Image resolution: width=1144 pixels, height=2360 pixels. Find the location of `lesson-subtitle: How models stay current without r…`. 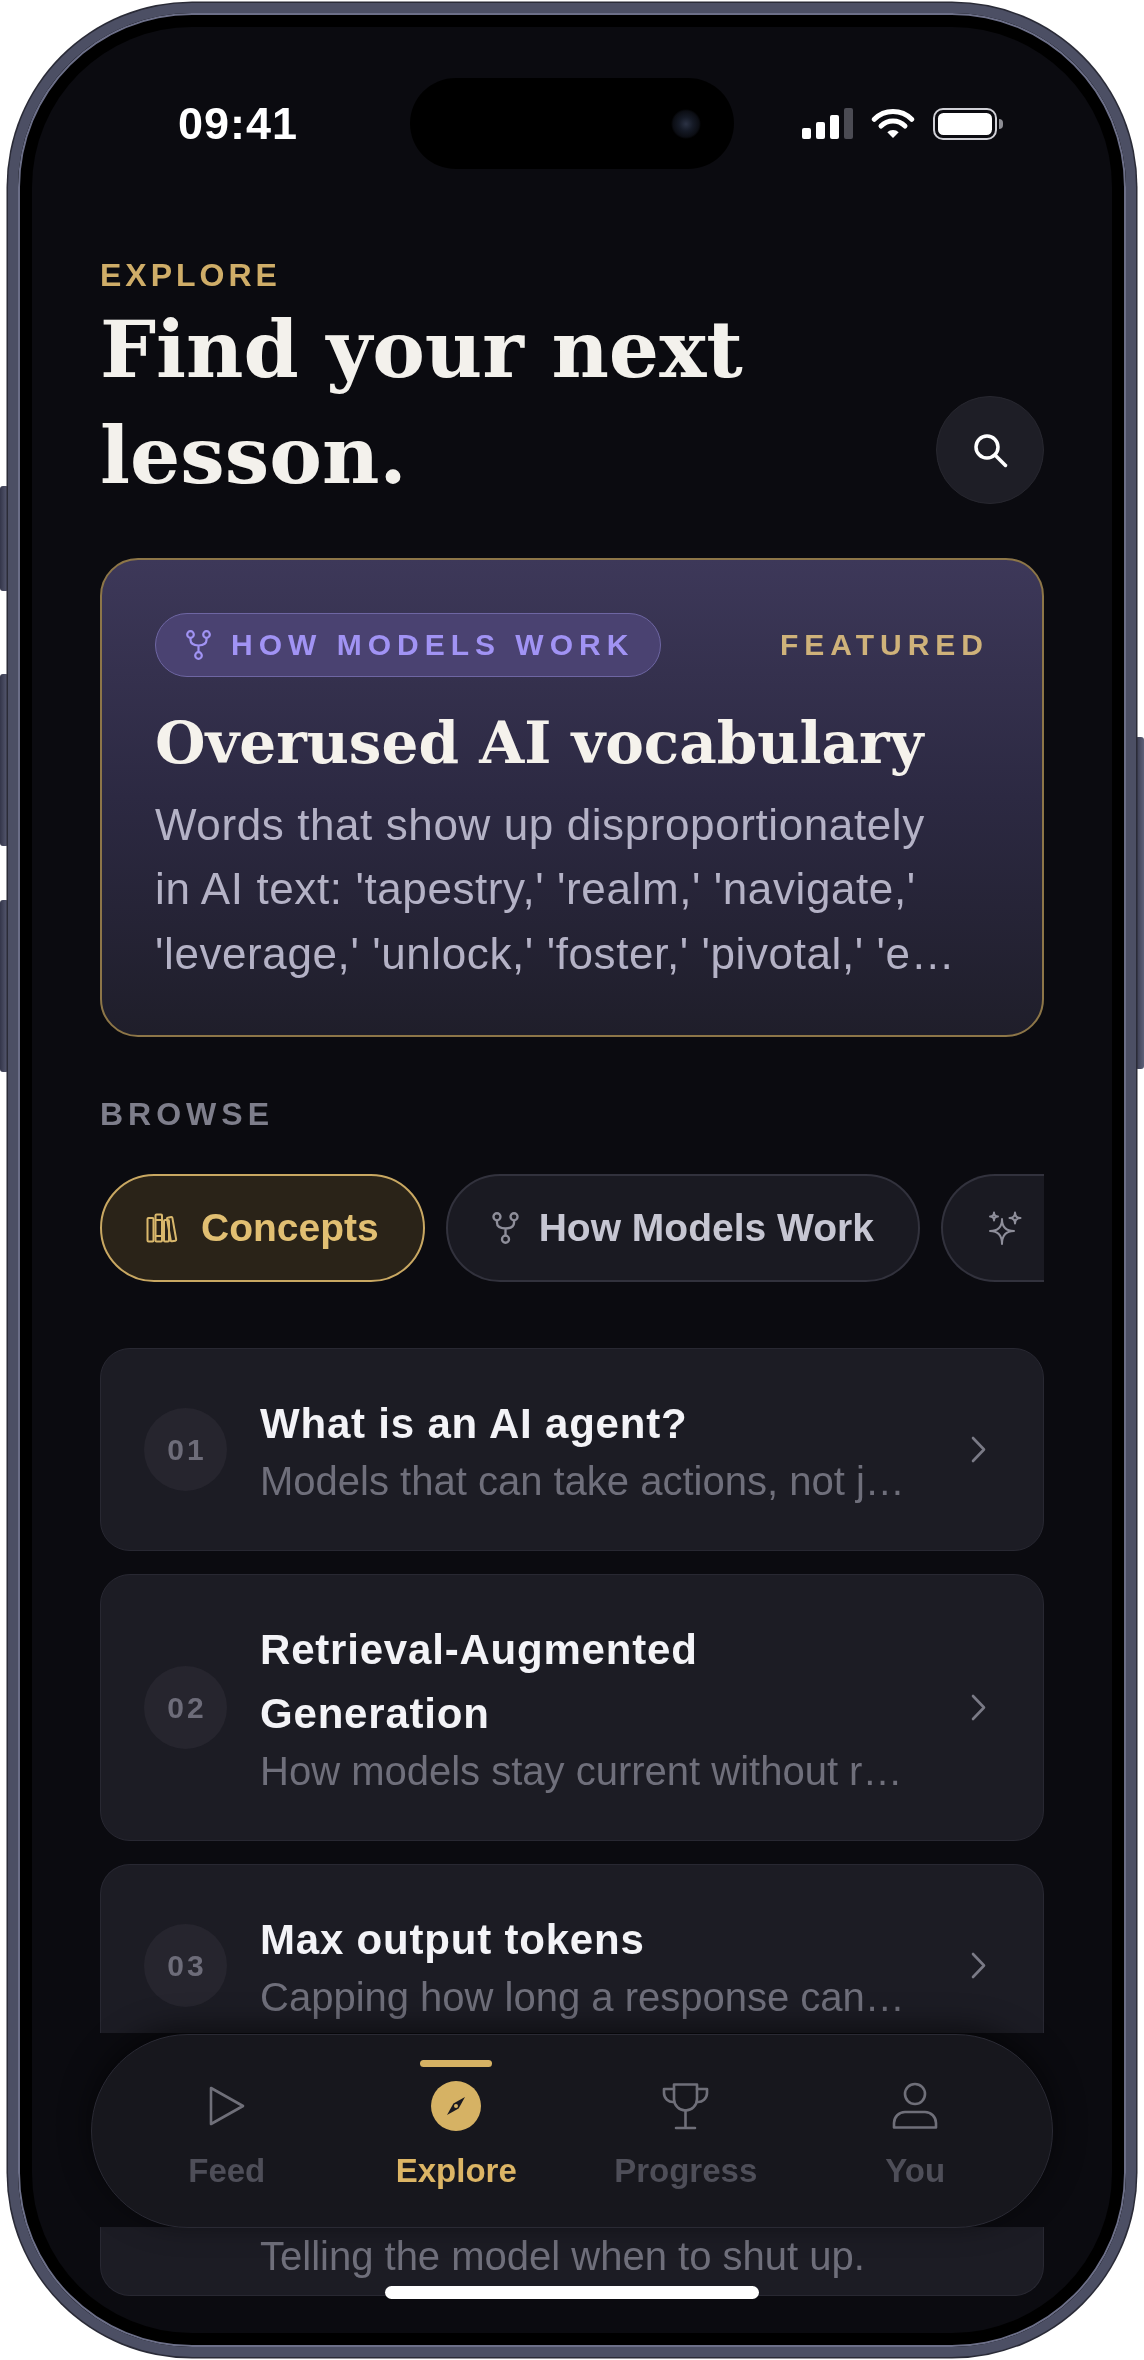

lesson-subtitle: How models stay current without r… is located at coordinates (582, 1771).